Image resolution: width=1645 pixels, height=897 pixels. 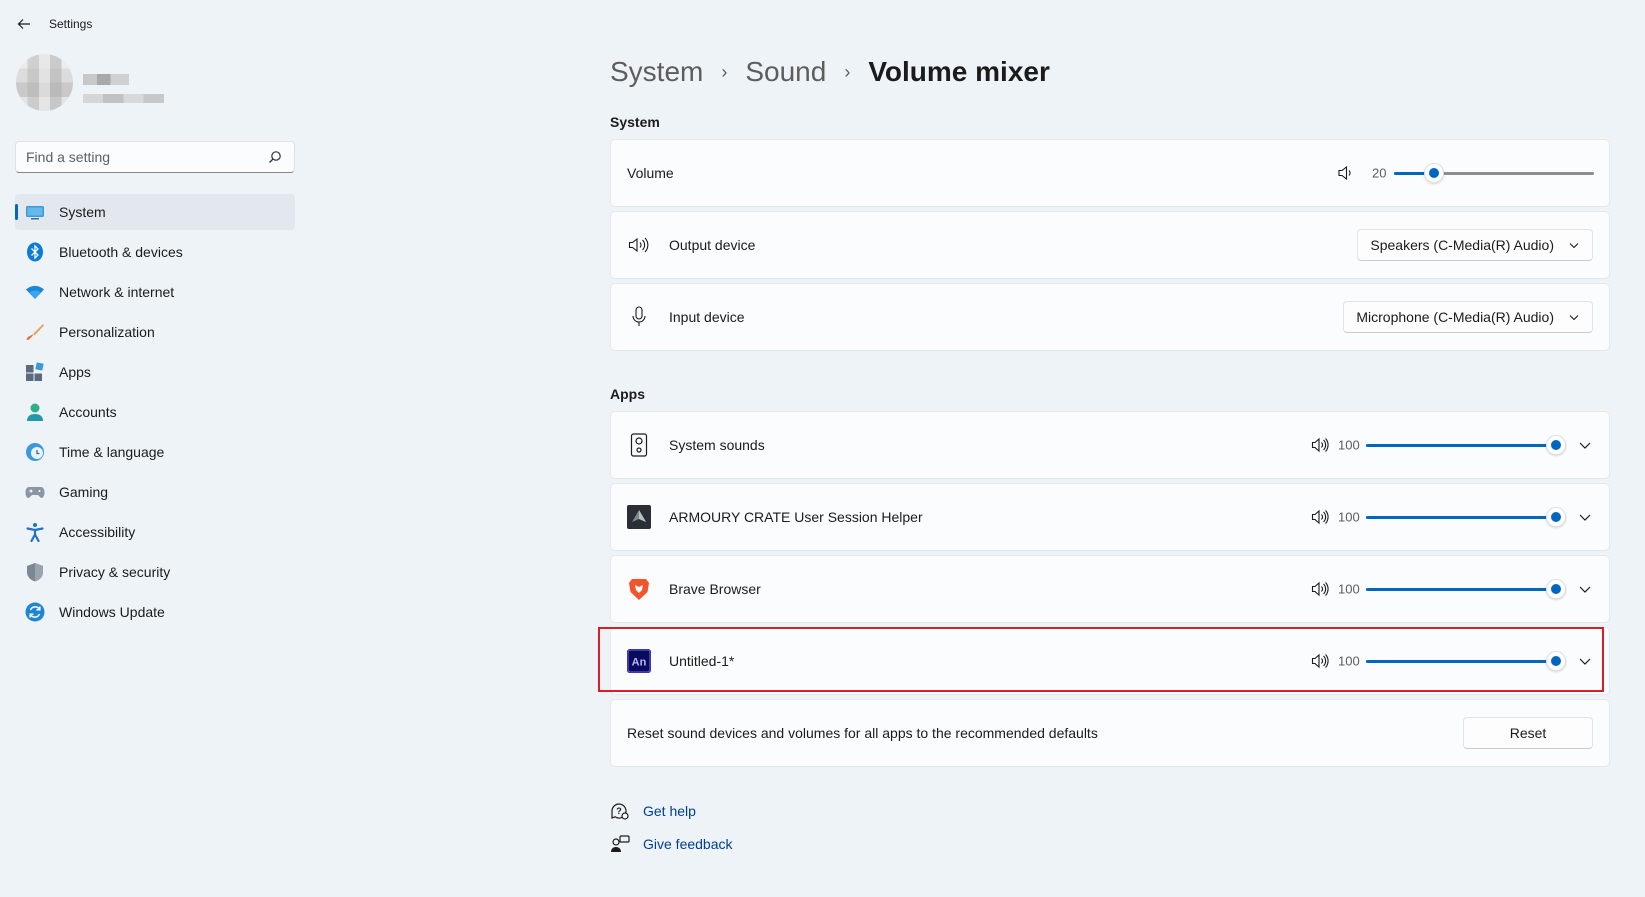 I want to click on reset-button: Reset, so click(x=1528, y=733).